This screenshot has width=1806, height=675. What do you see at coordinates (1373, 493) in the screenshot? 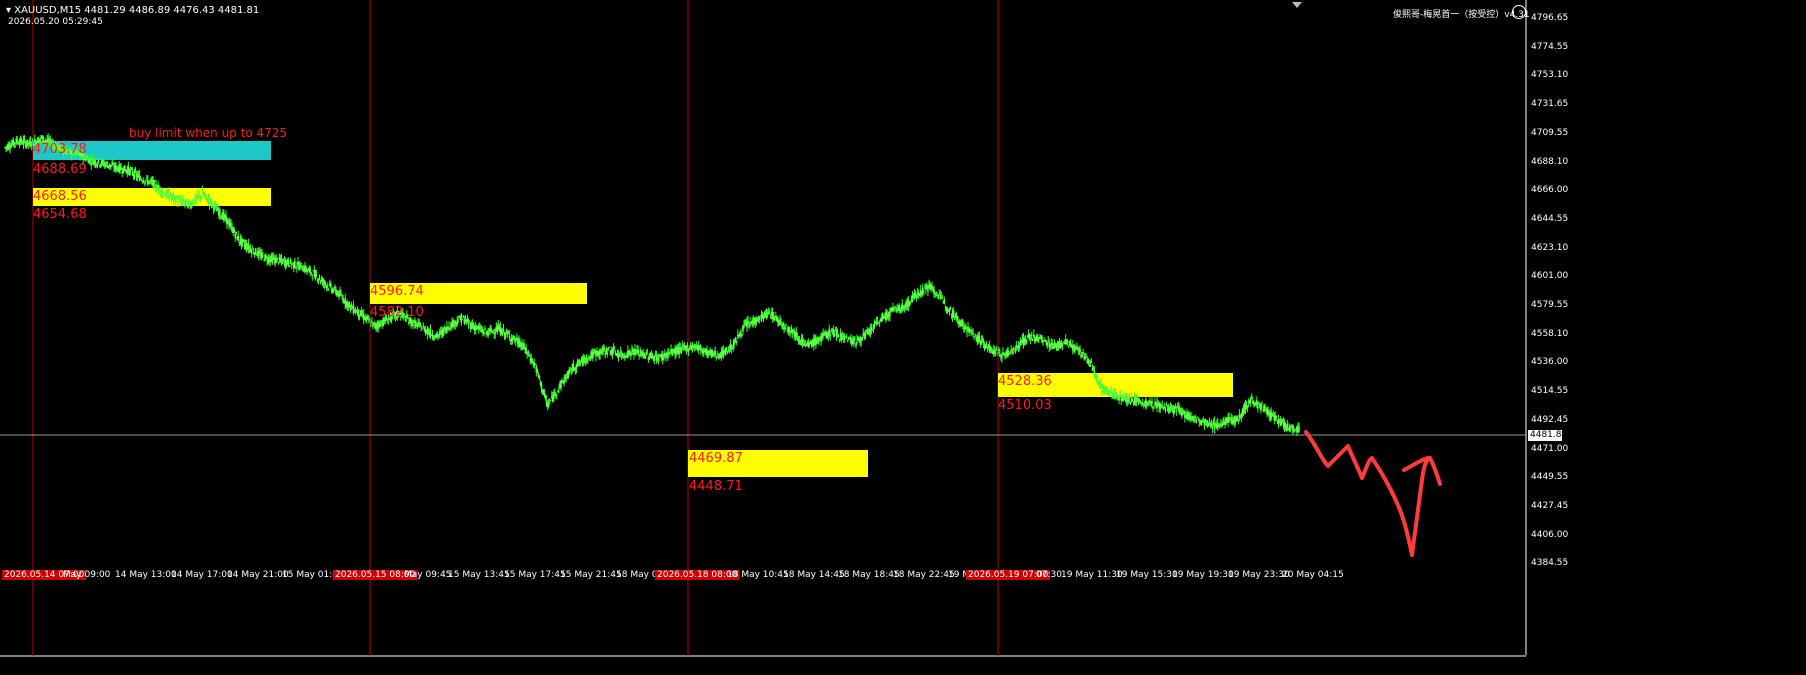
I see `forecast-drawing` at bounding box center [1373, 493].